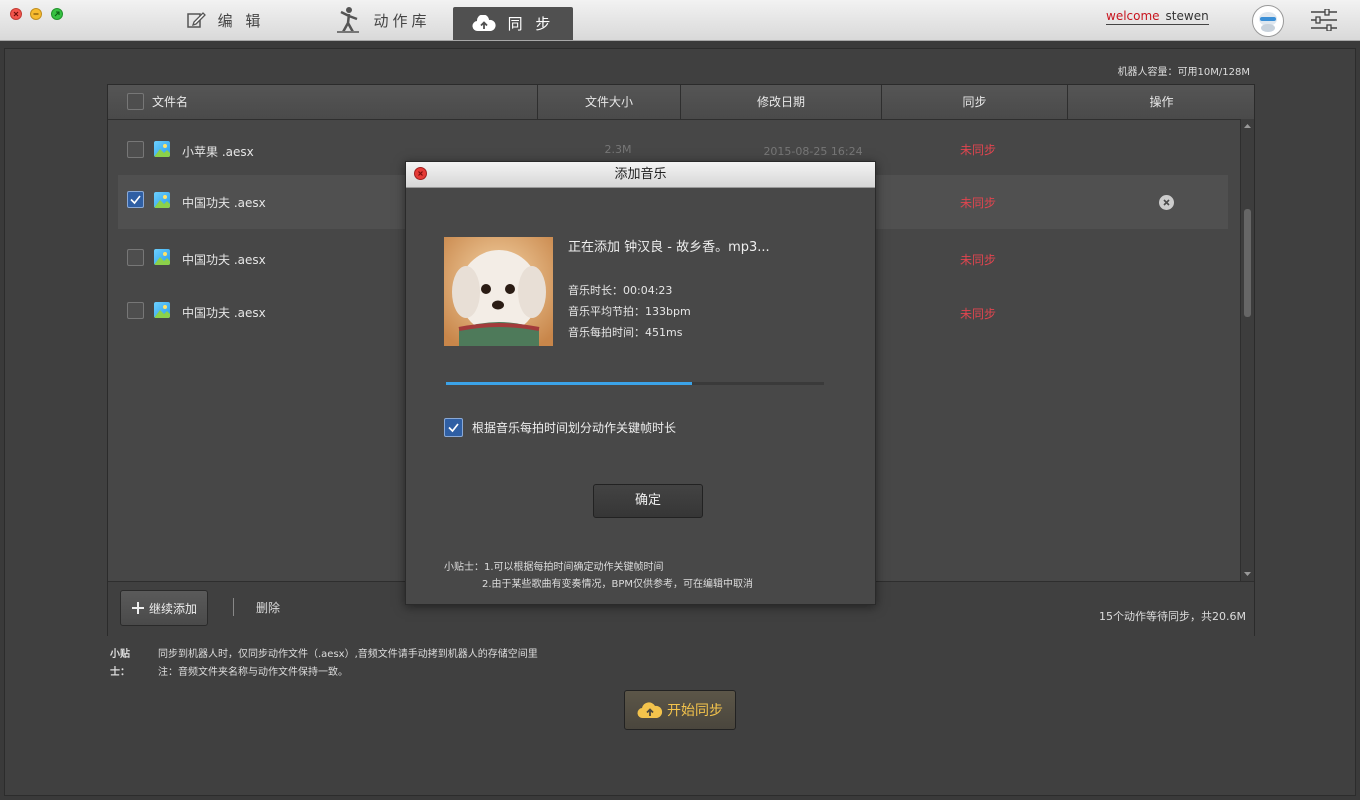 The image size is (1360, 800). What do you see at coordinates (218, 152) in the screenshot?
I see `file-name: 小苹果 .aesx` at bounding box center [218, 152].